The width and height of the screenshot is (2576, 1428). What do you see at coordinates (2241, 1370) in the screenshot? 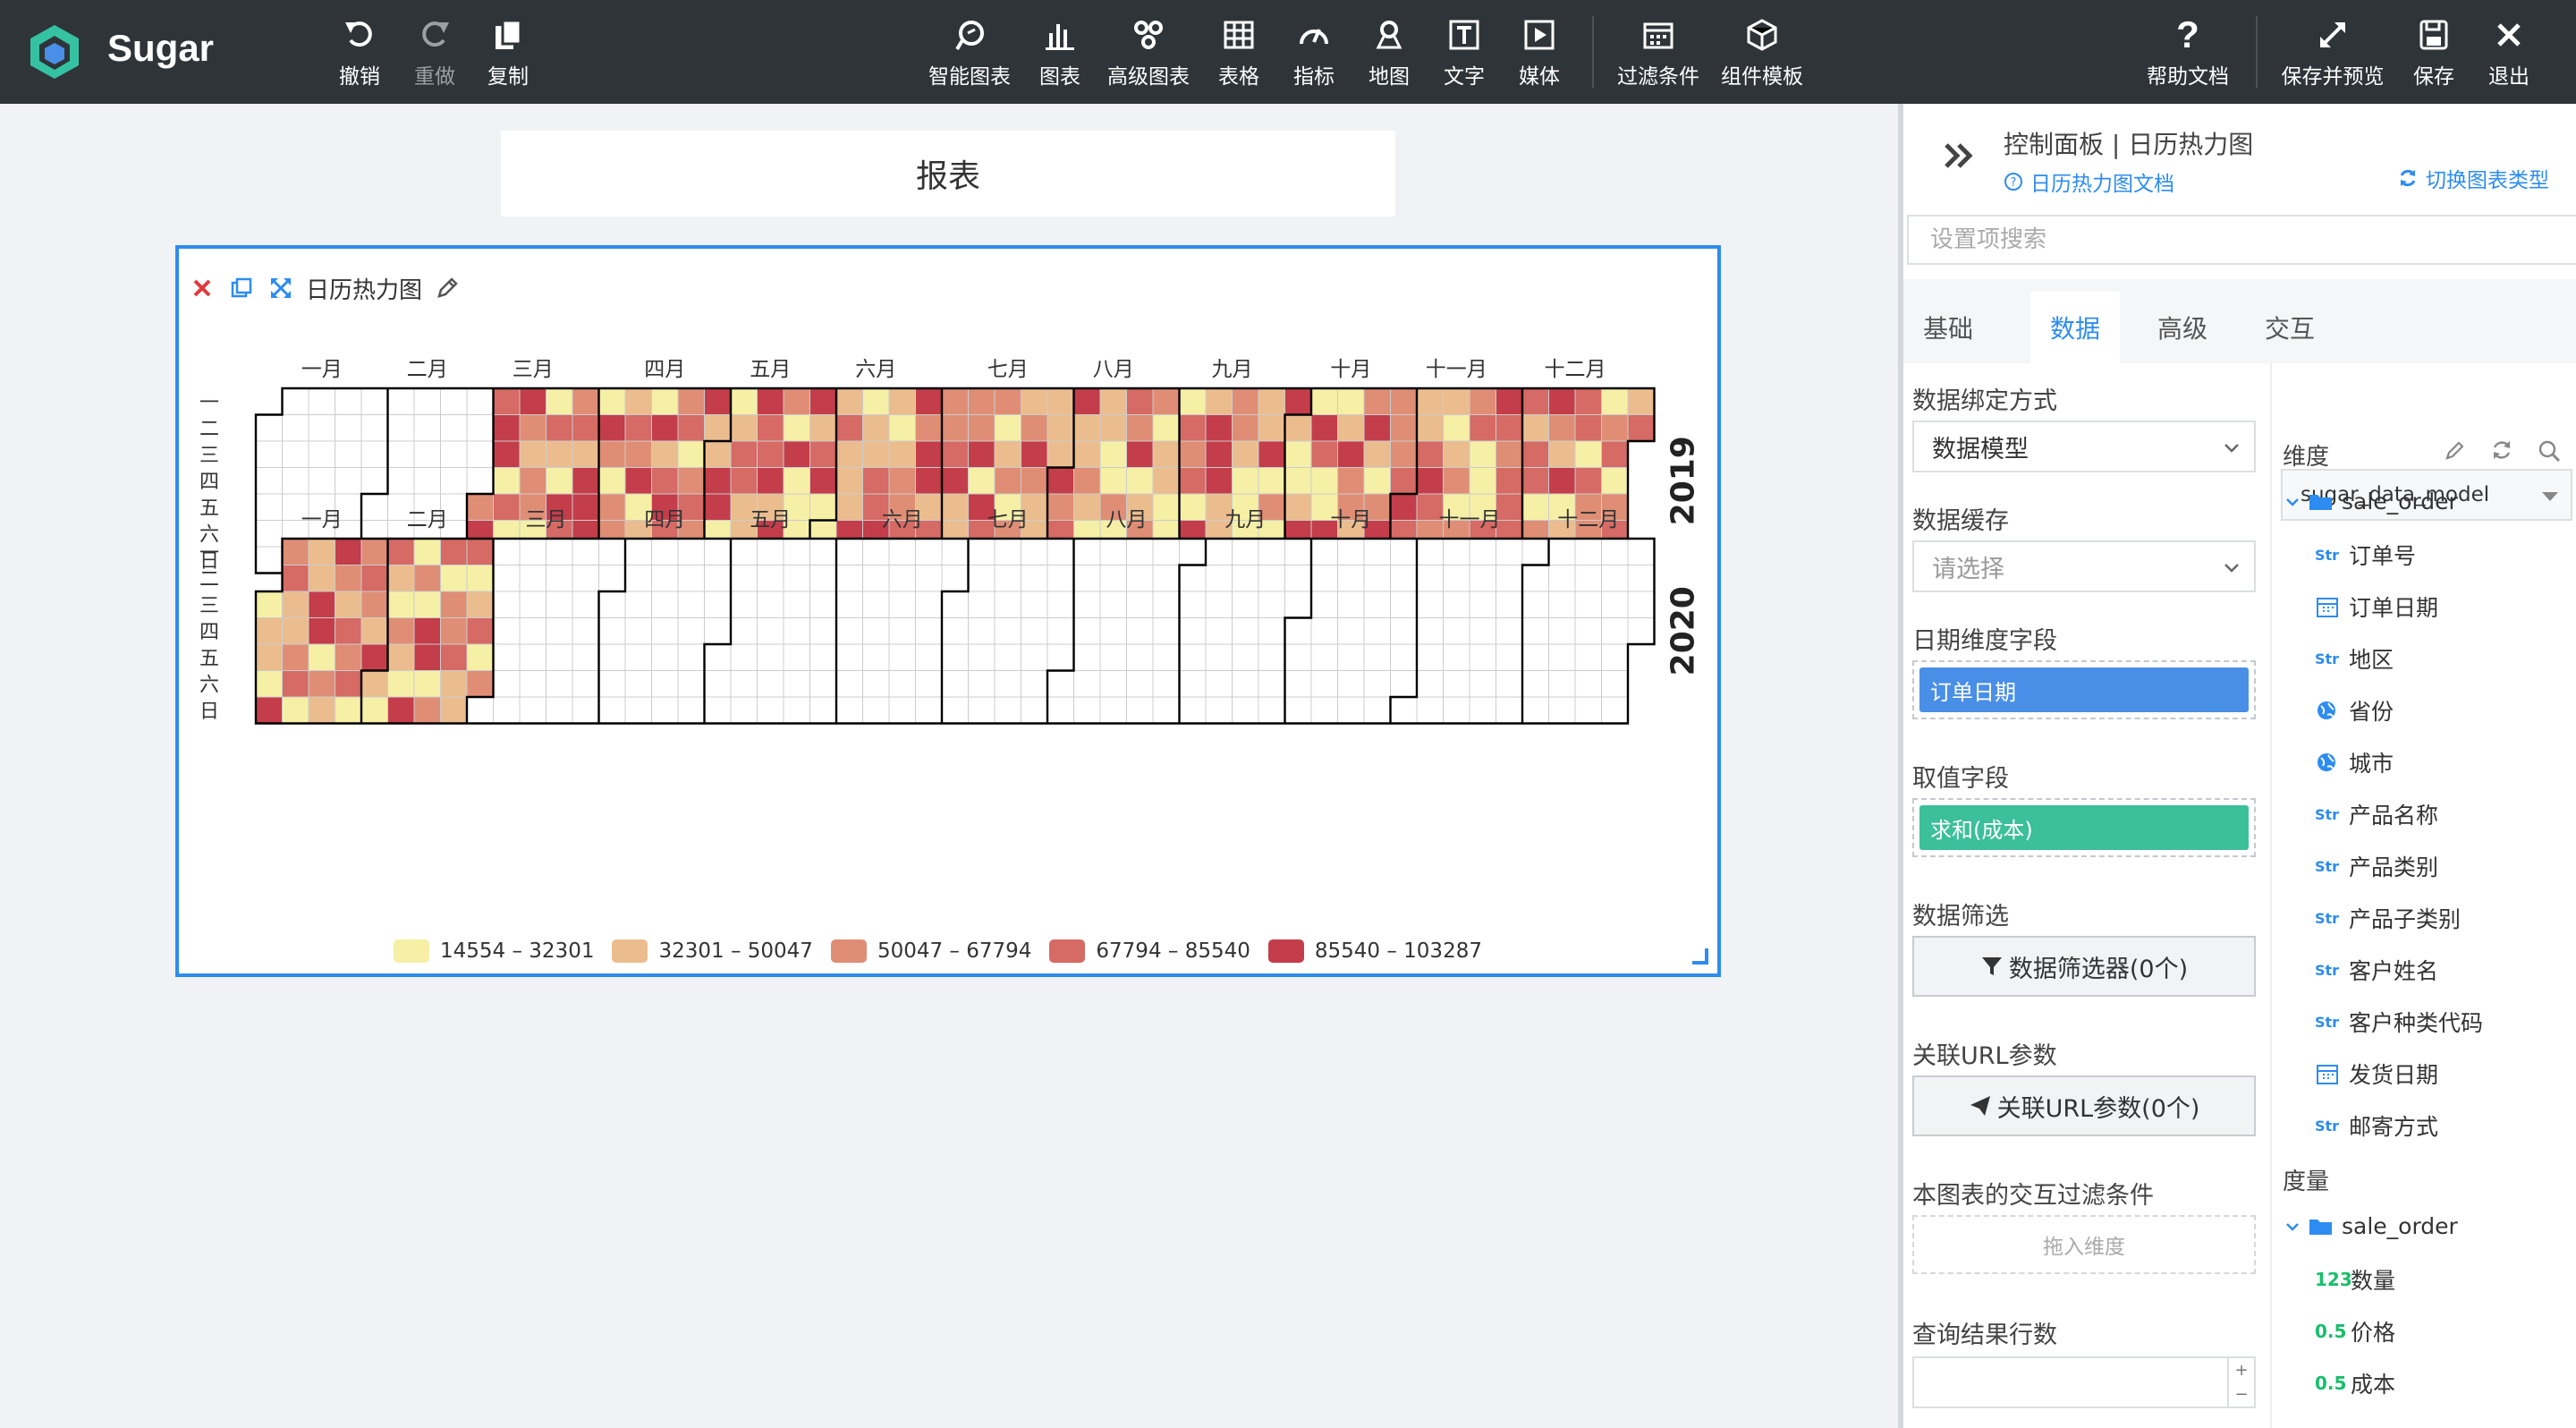
I see `increment-icon: +` at bounding box center [2241, 1370].